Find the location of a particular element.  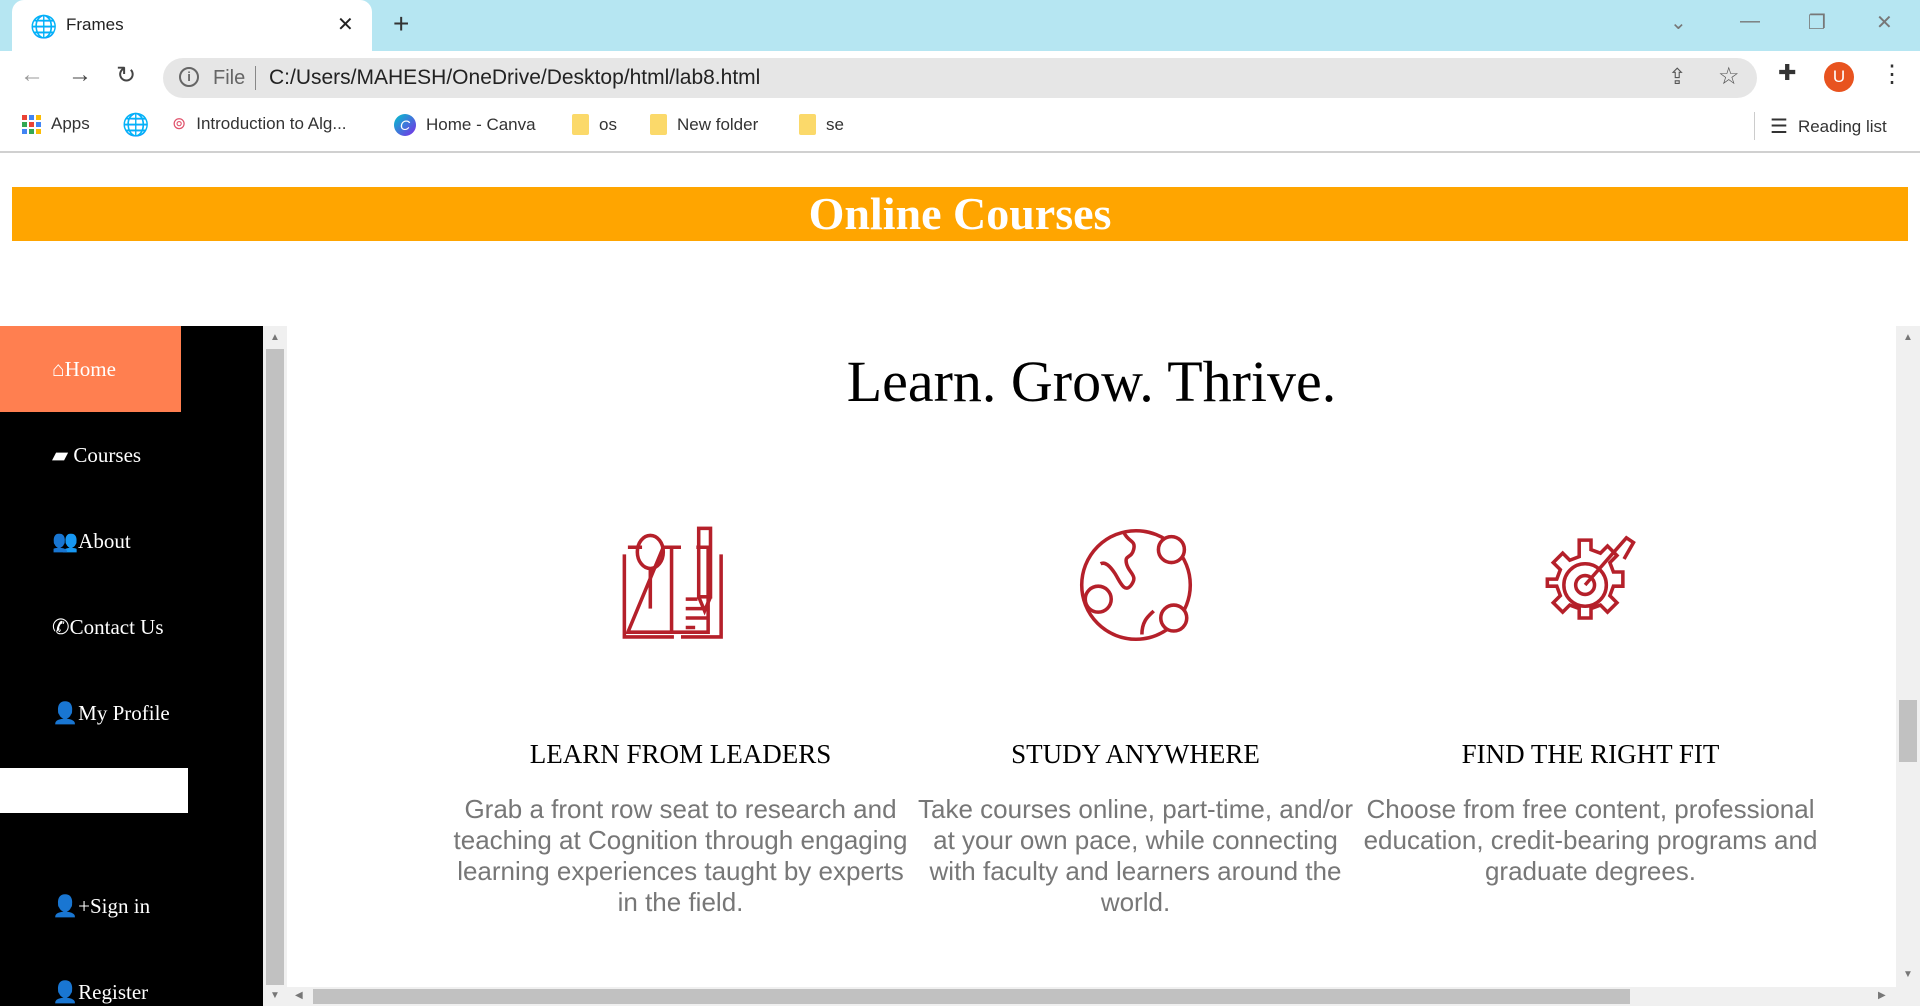

main-horizontal-scrollbar: ◀ ▶ is located at coordinates (1103, 996).